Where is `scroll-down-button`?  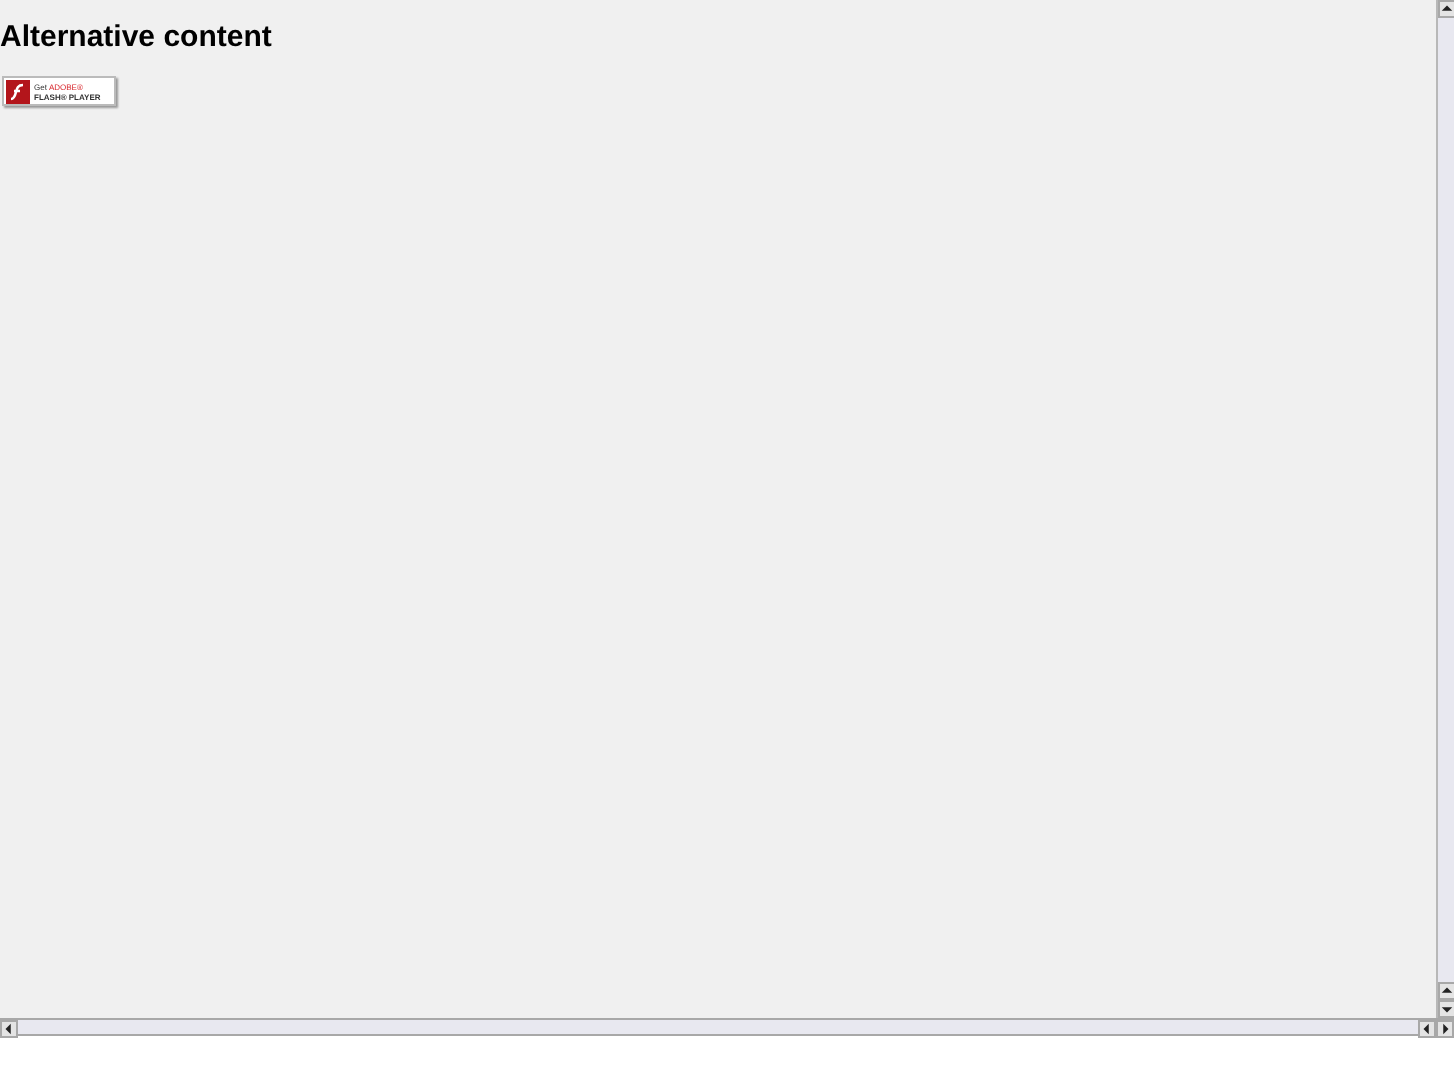
scroll-down-button is located at coordinates (1446, 1009).